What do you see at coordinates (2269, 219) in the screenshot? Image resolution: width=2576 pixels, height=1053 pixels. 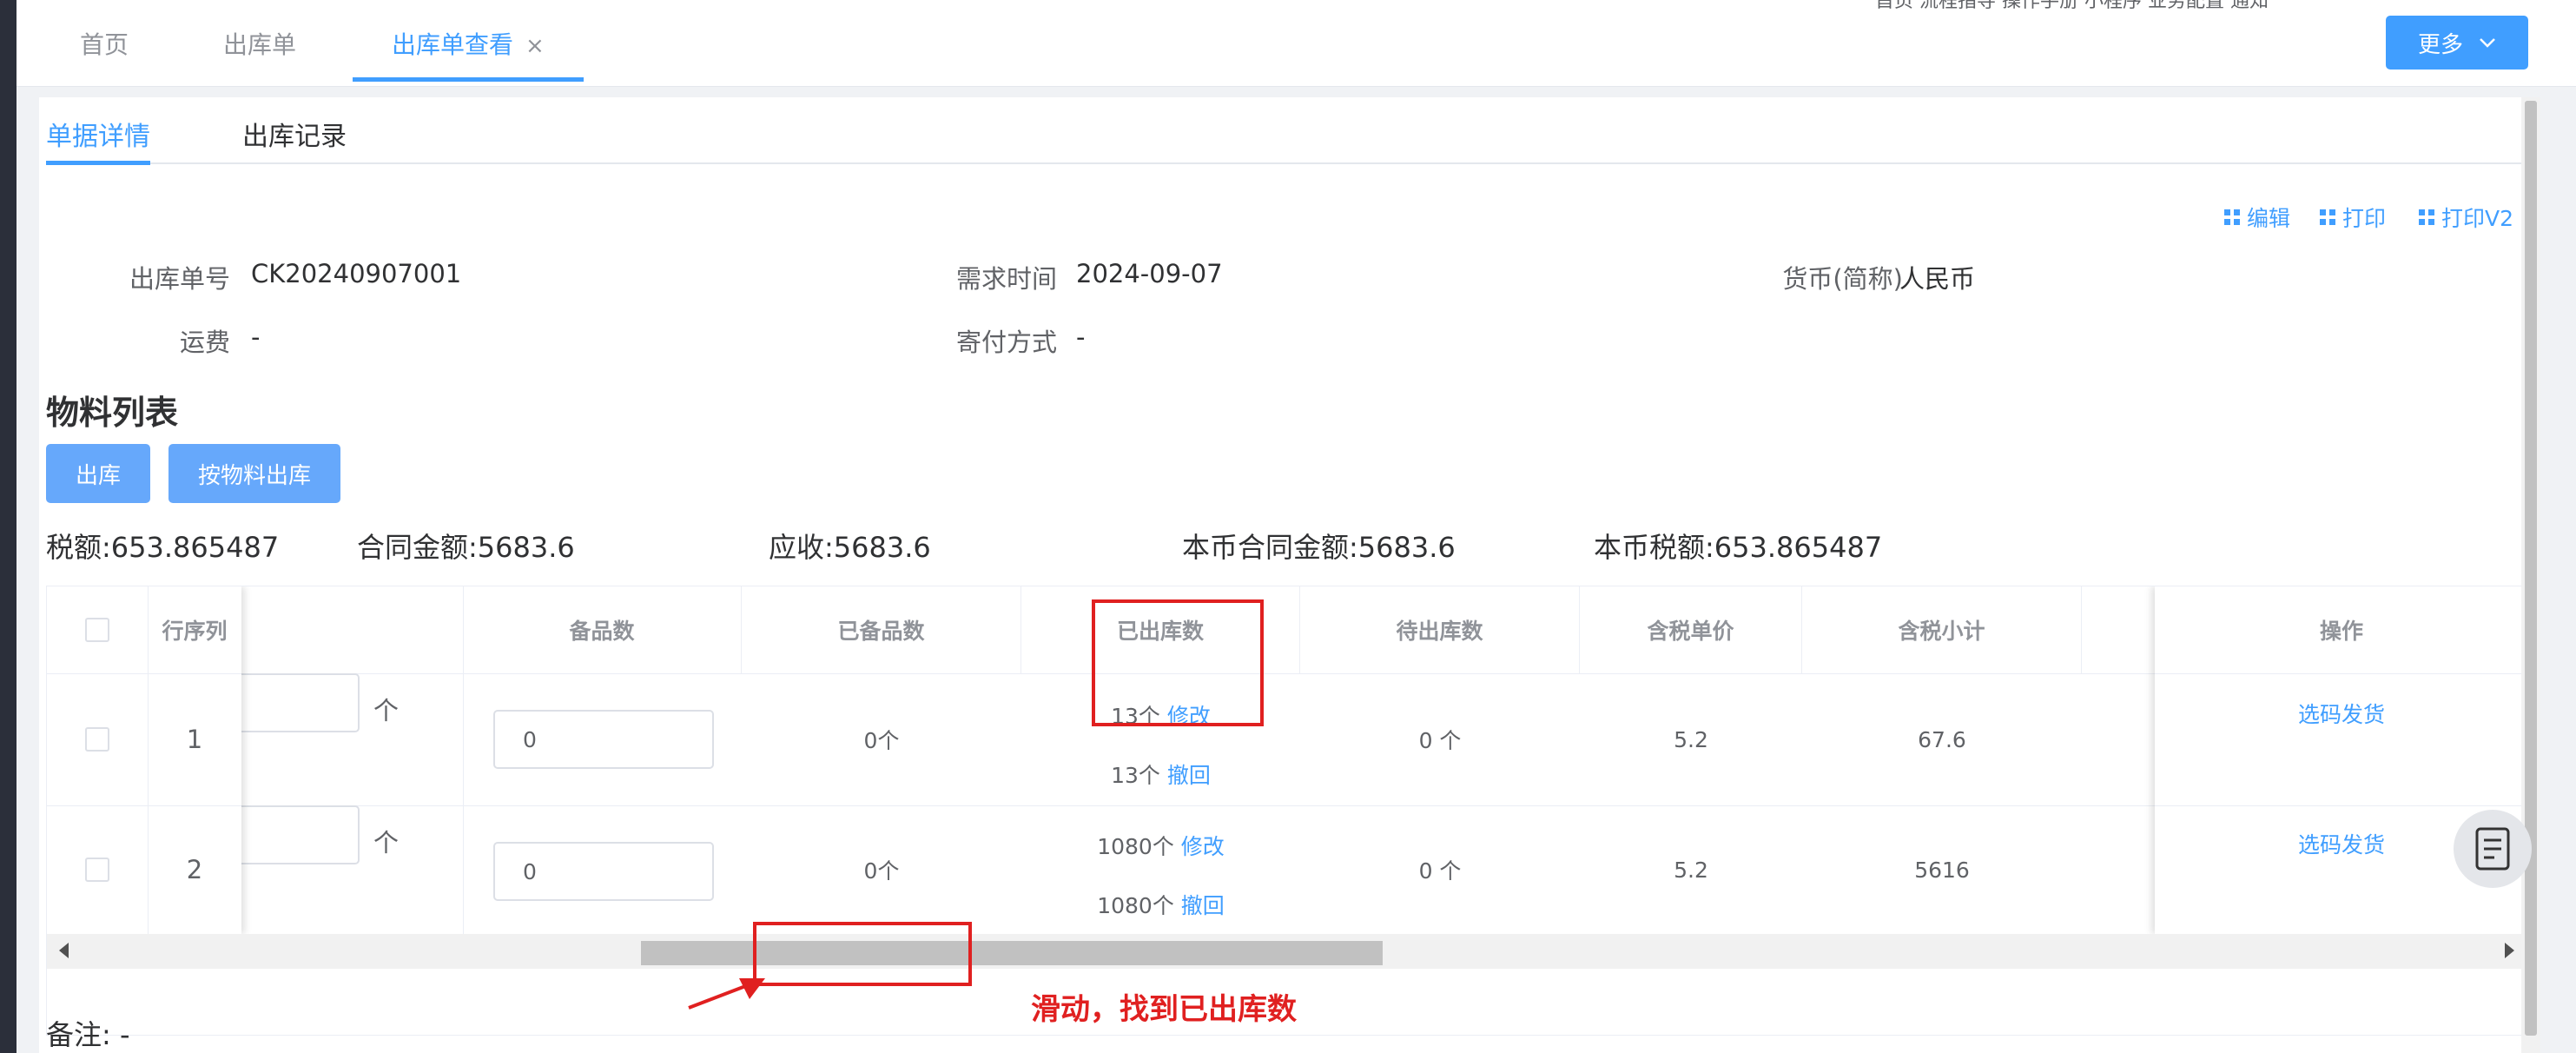 I see `edit-label: 编辑` at bounding box center [2269, 219].